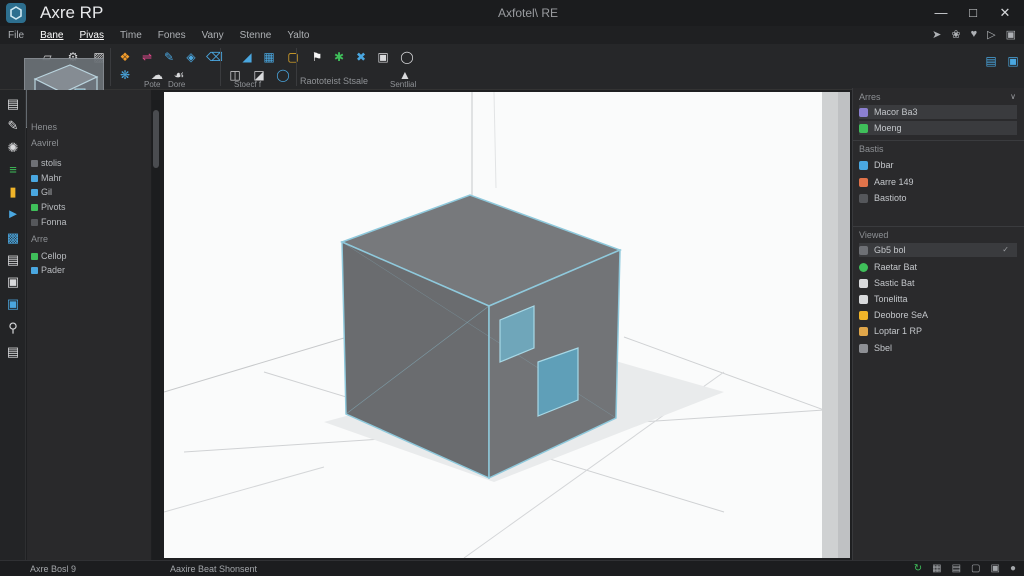 The width and height of the screenshot is (1024, 576). What do you see at coordinates (936, 568) in the screenshot?
I see `grid-icon: ▦` at bounding box center [936, 568].